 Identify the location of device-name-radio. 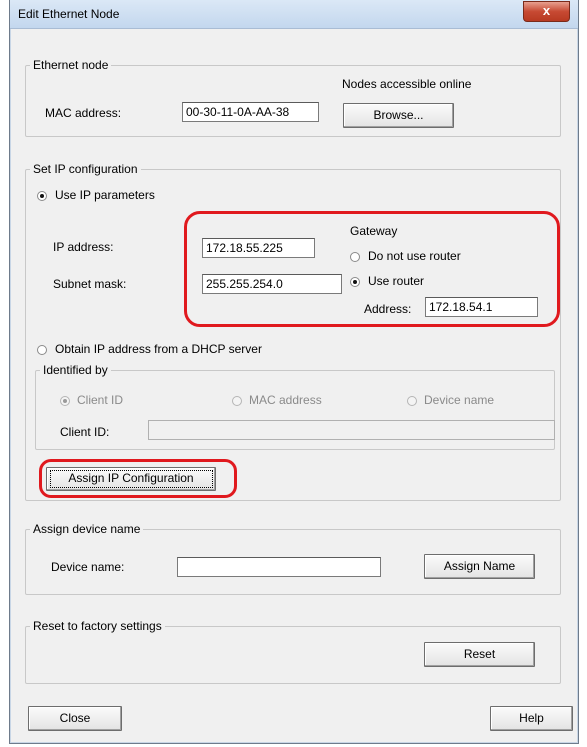
(412, 401).